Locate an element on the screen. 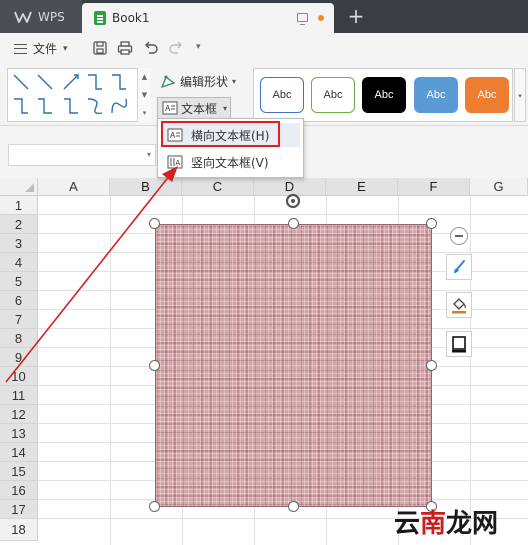 Image resolution: width=528 pixels, height=545 pixels. resize-handle-top is located at coordinates (293, 223).